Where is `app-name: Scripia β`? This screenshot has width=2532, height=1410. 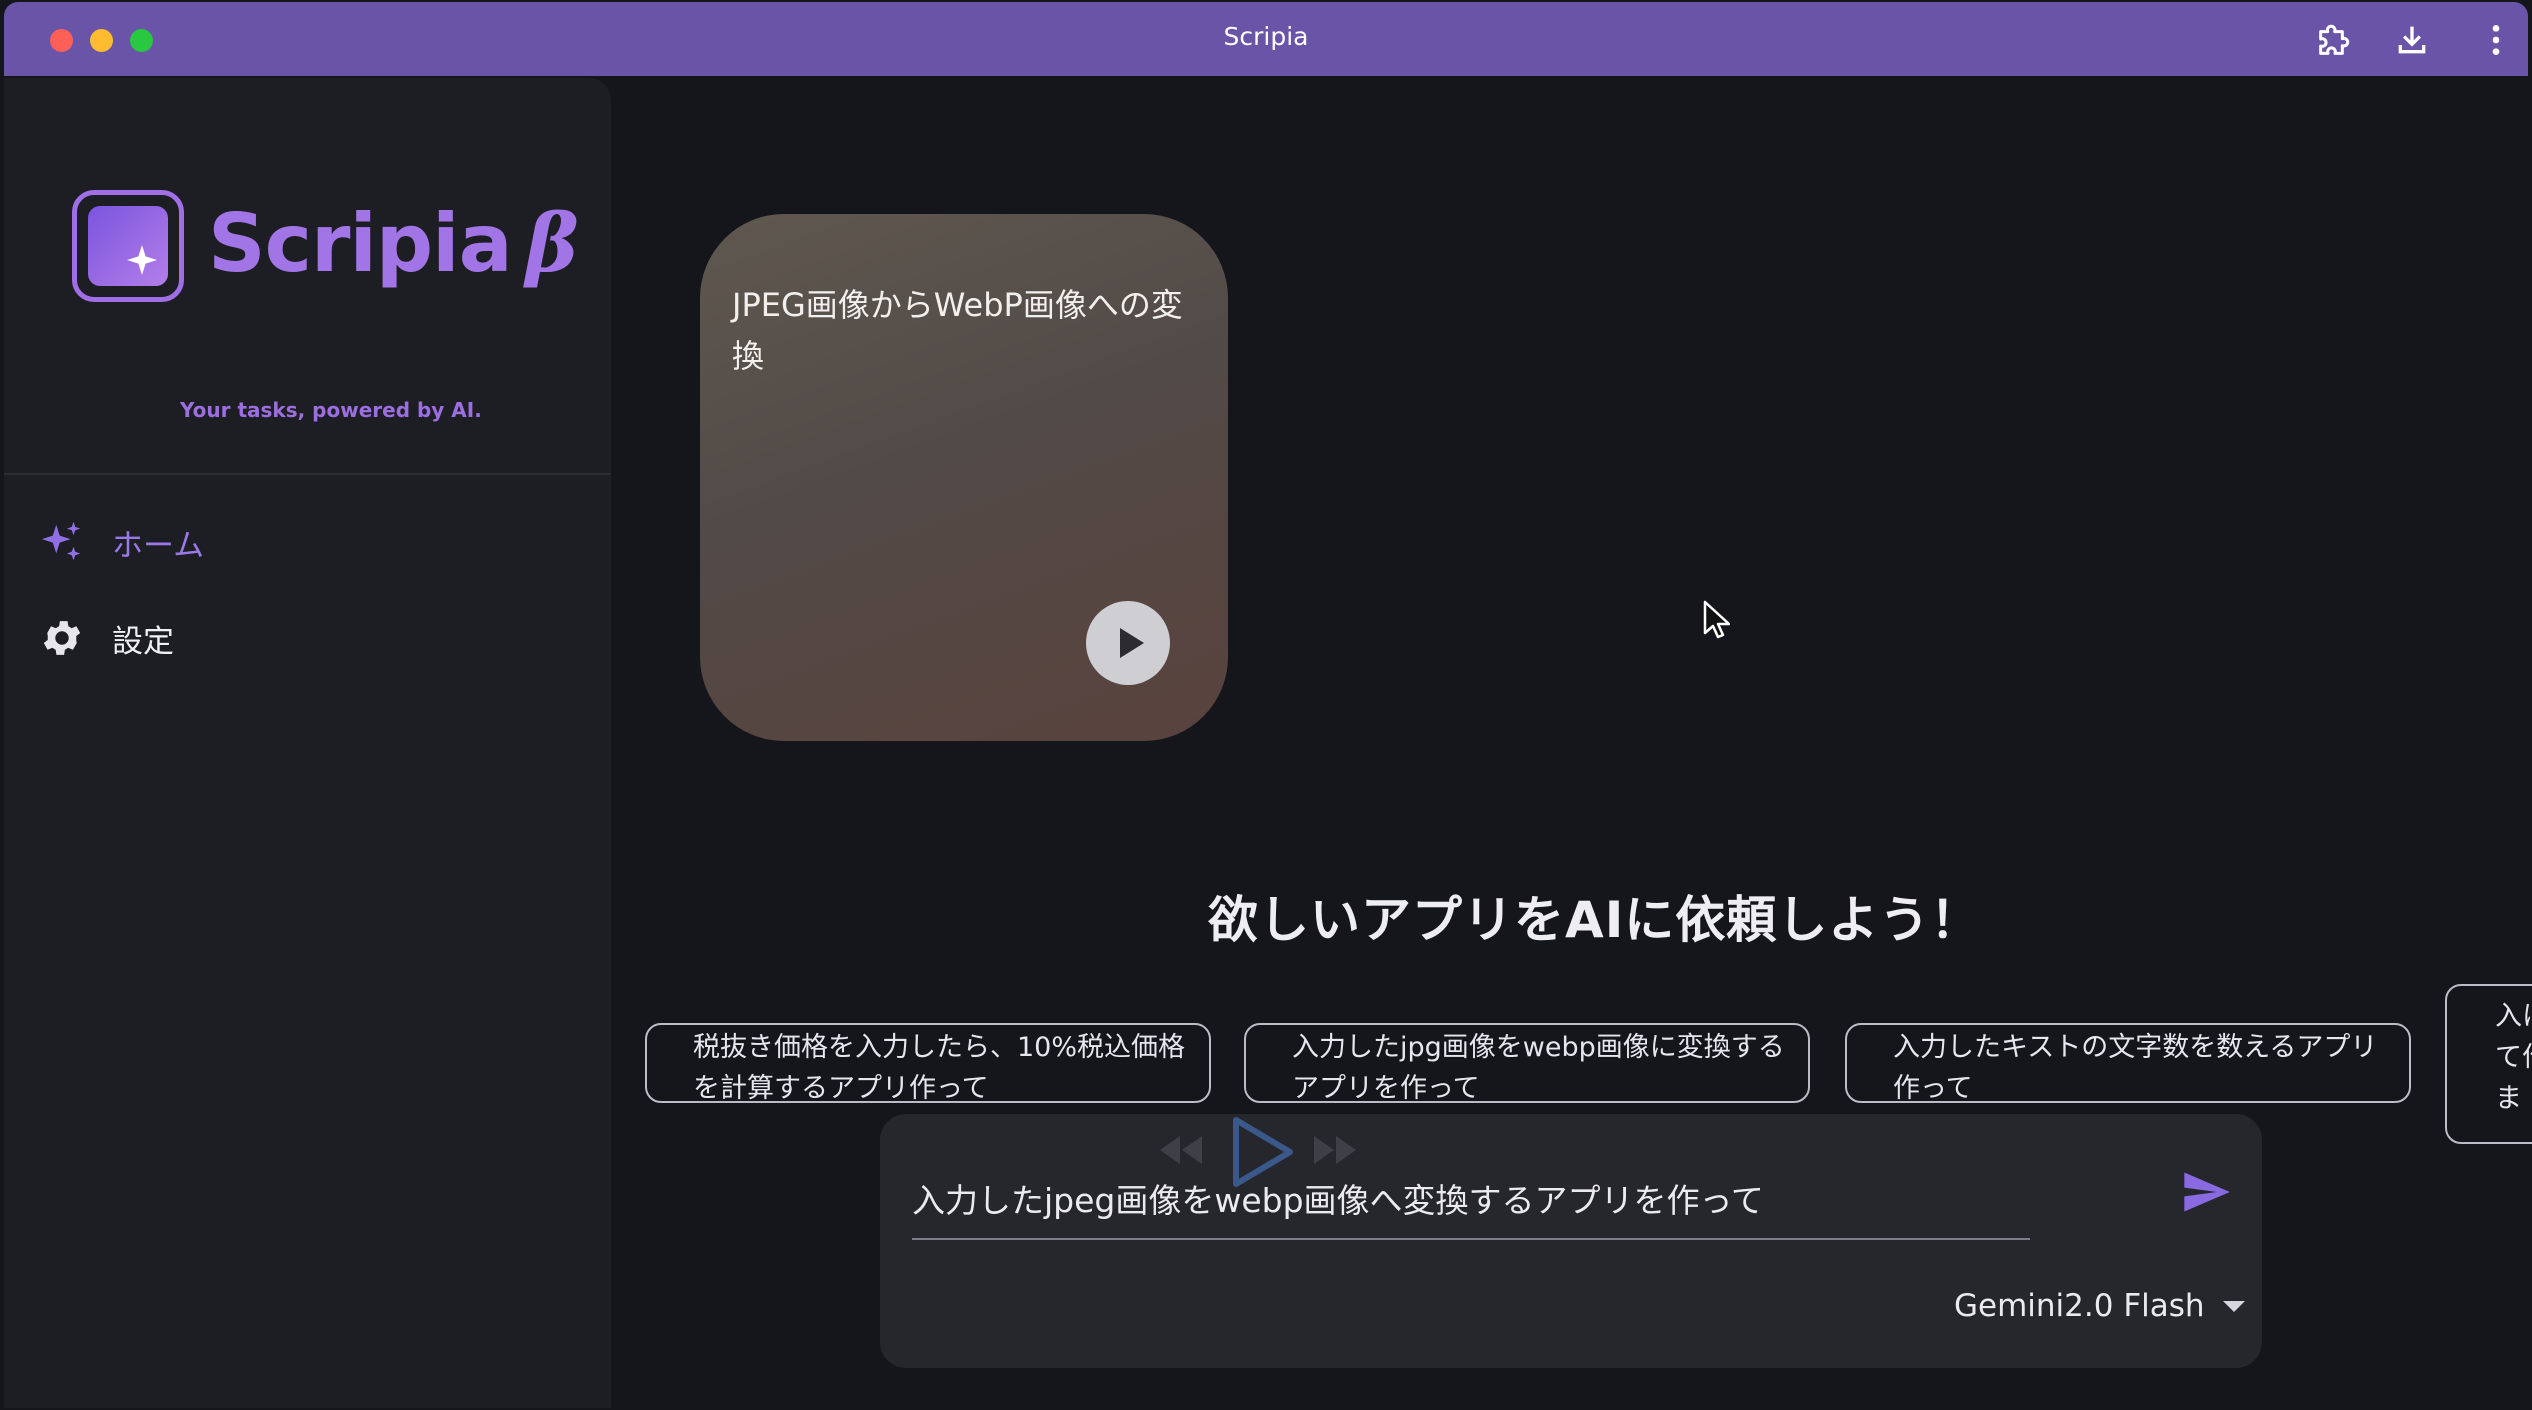 app-name: Scripia β is located at coordinates (393, 243).